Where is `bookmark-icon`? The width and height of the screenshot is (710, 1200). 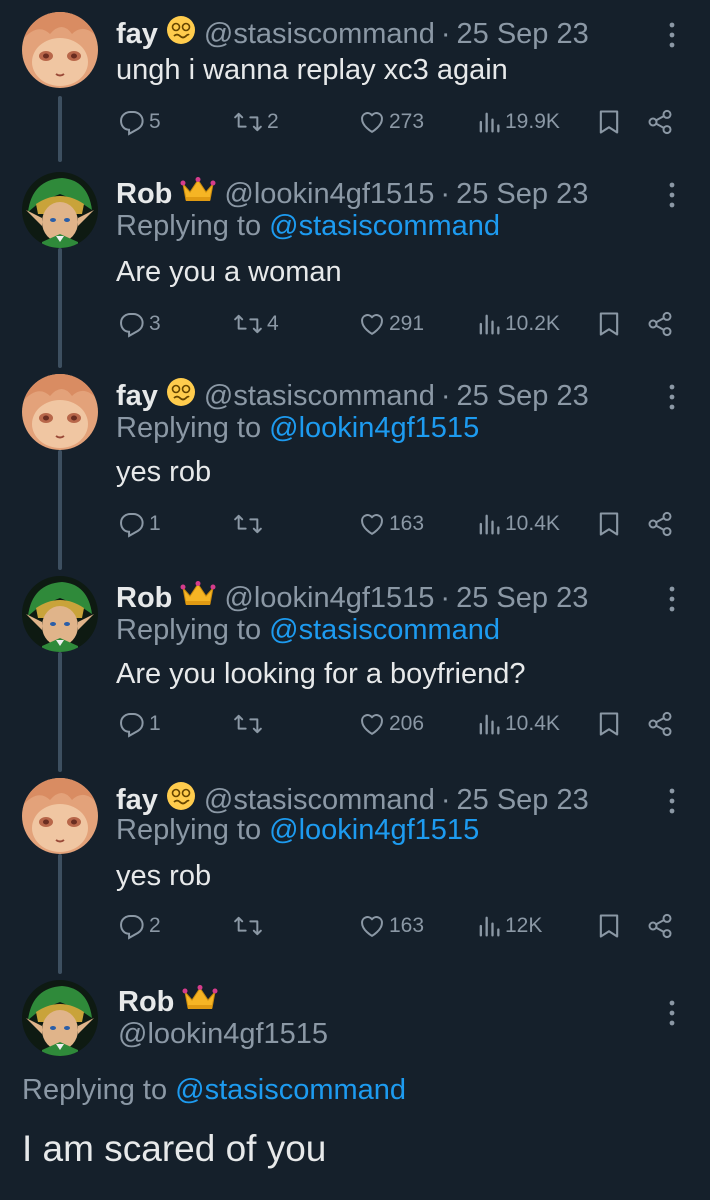 bookmark-icon is located at coordinates (609, 926).